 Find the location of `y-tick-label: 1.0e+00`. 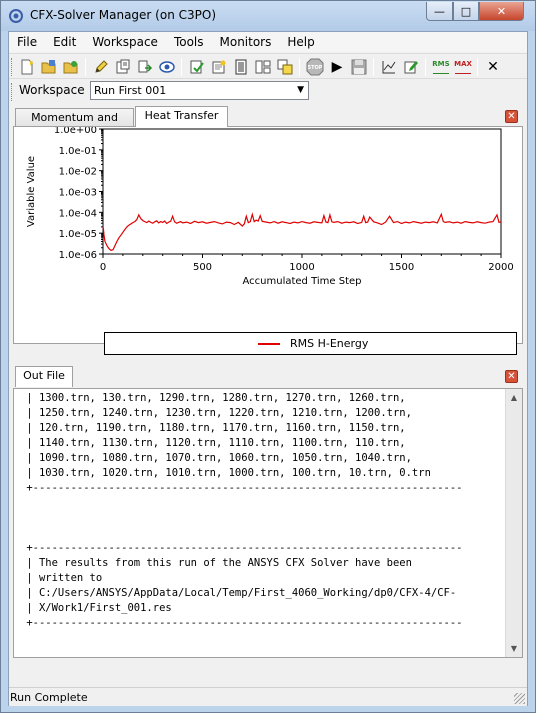

y-tick-label: 1.0e+00 is located at coordinates (75, 131).